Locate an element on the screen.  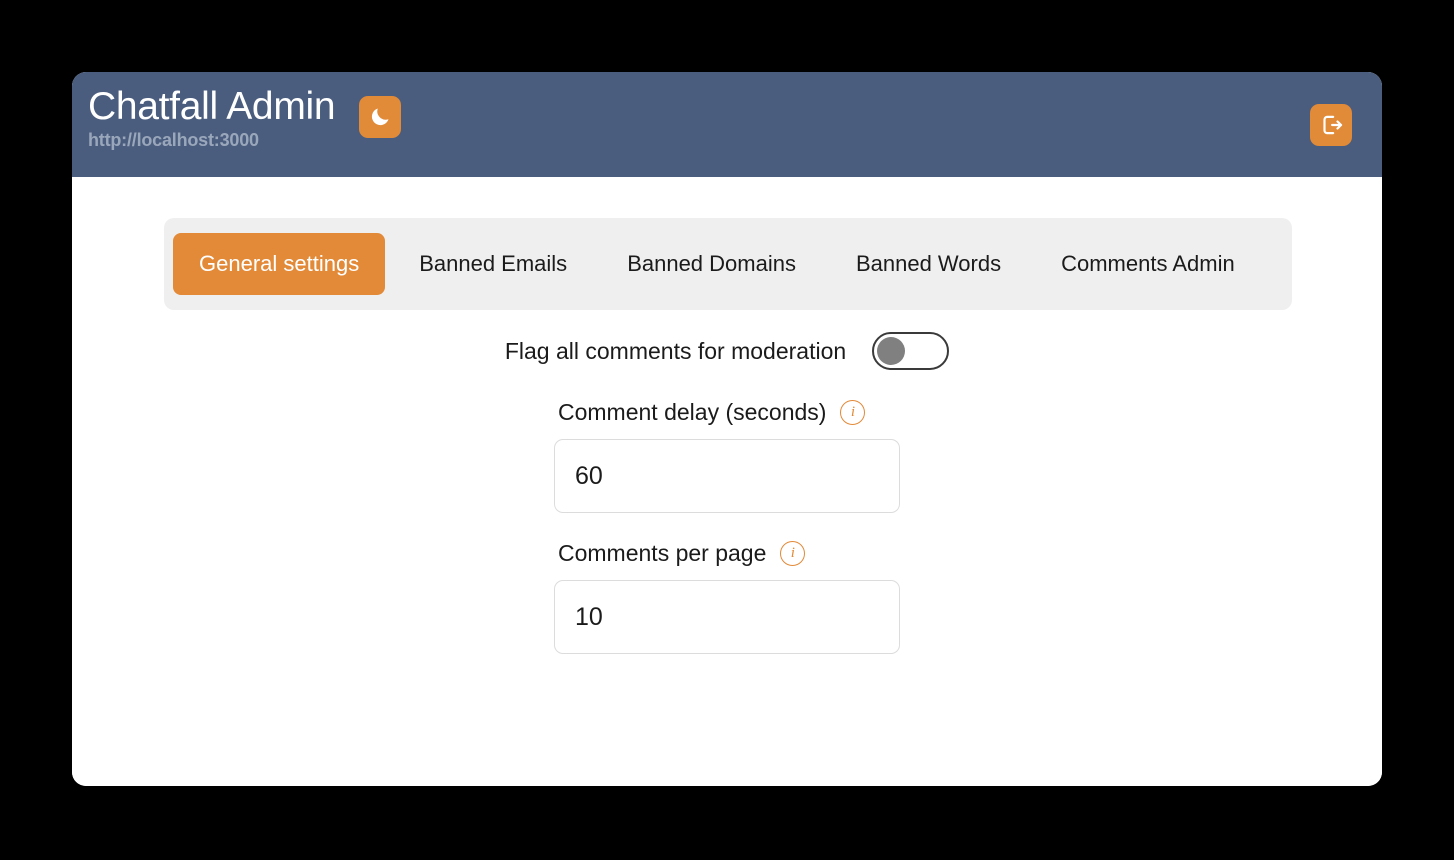
site-url: http://localhost:3000 is located at coordinates (173, 140).